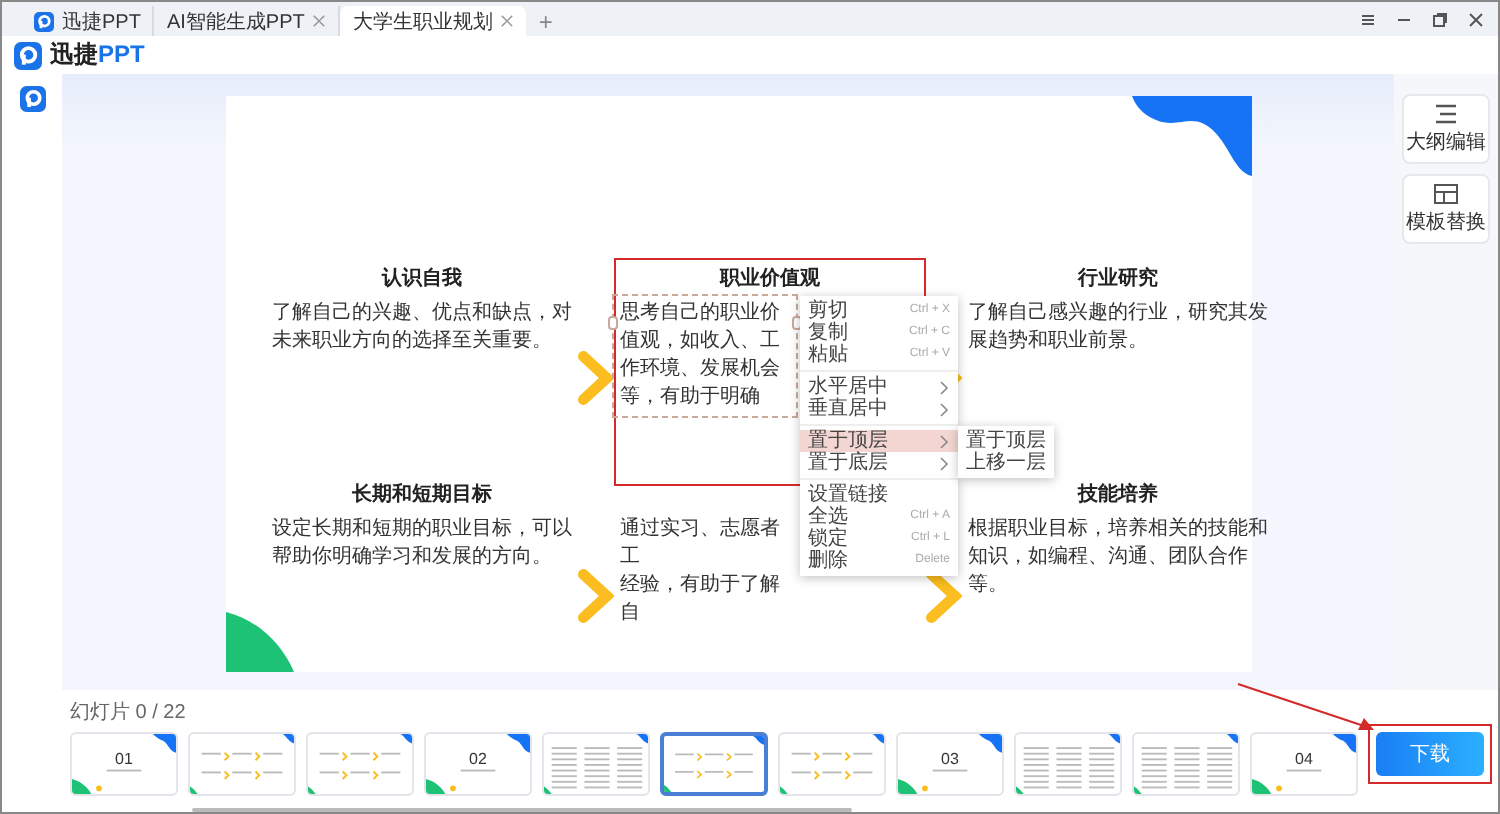  Describe the element at coordinates (879, 495) in the screenshot. I see `menu-item: 设置链接` at that location.